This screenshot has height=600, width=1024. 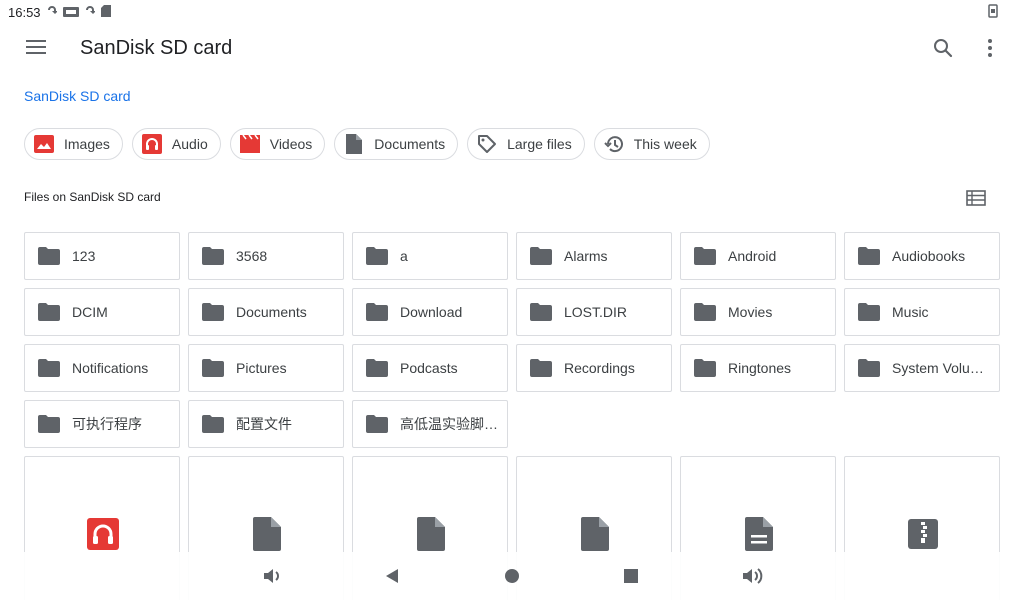 I want to click on folder-item: Music, so click(x=922, y=312).